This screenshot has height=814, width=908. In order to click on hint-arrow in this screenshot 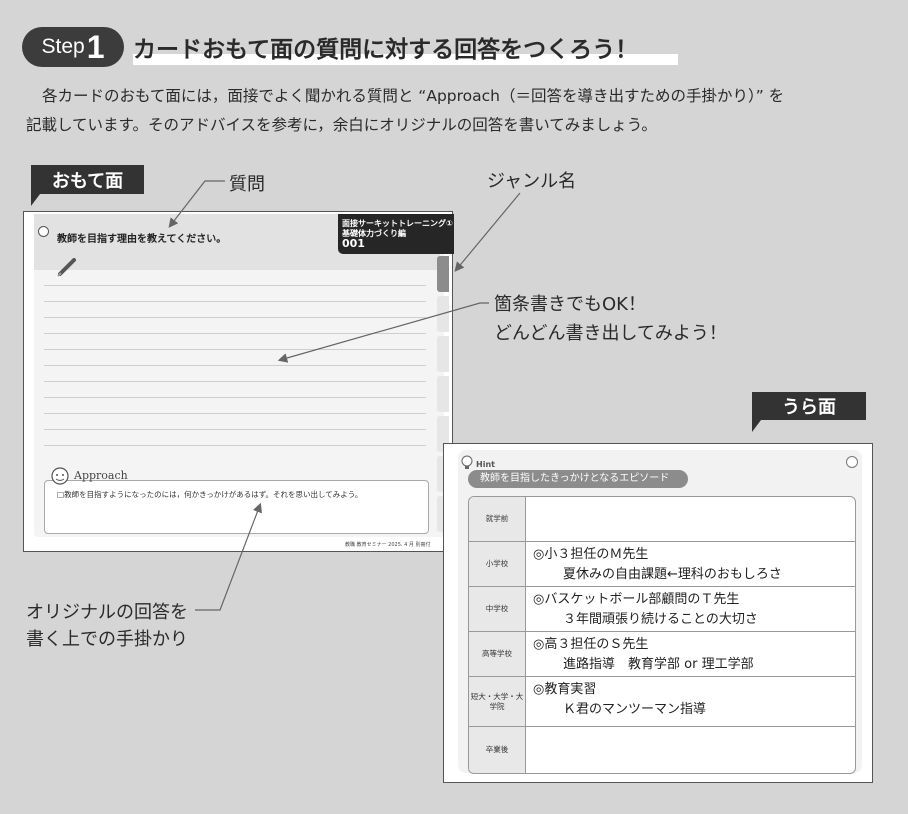, I will do `click(228, 556)`.